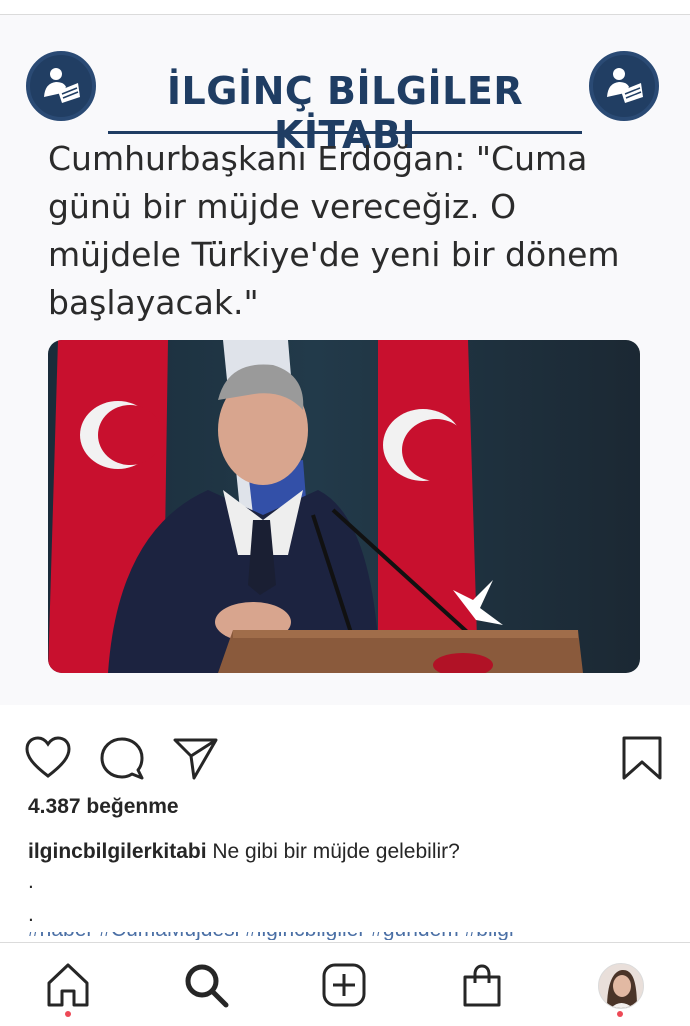 Image resolution: width=690 pixels, height=1026 pixels. What do you see at coordinates (48, 758) in the screenshot?
I see `heart-icon` at bounding box center [48, 758].